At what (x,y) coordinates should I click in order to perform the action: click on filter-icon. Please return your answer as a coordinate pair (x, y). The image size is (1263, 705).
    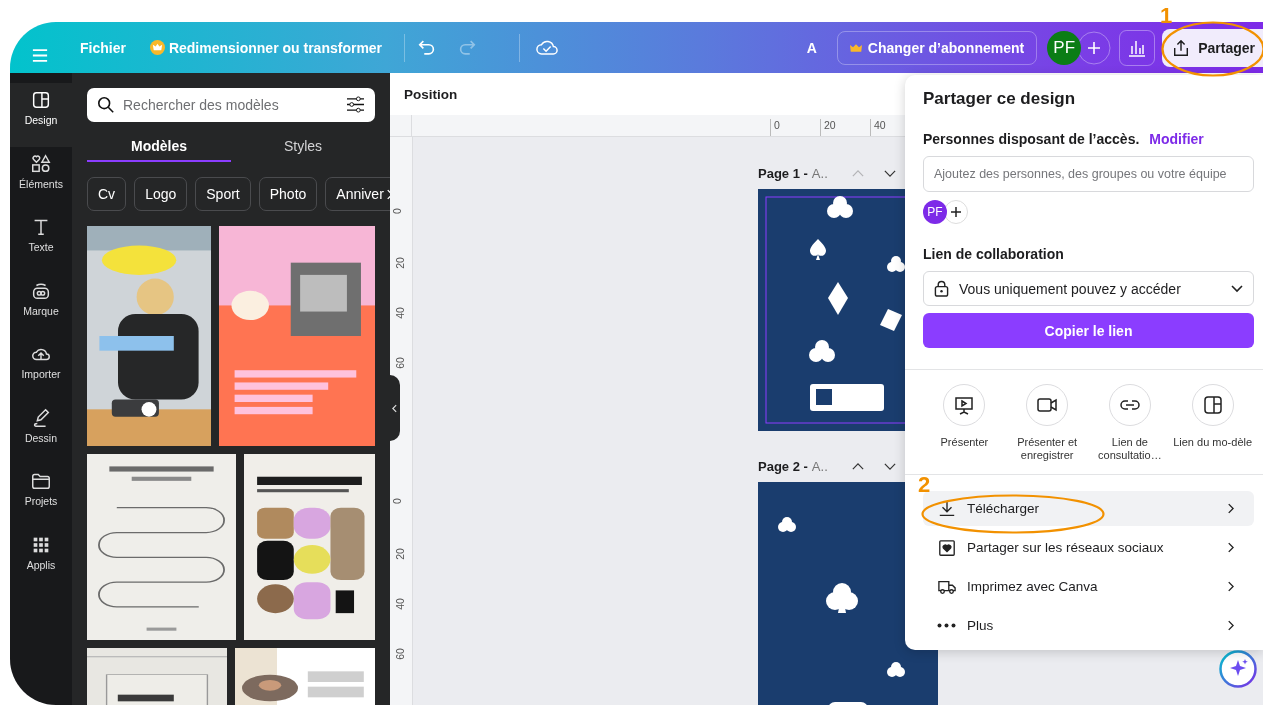
    Looking at the image, I should click on (355, 104).